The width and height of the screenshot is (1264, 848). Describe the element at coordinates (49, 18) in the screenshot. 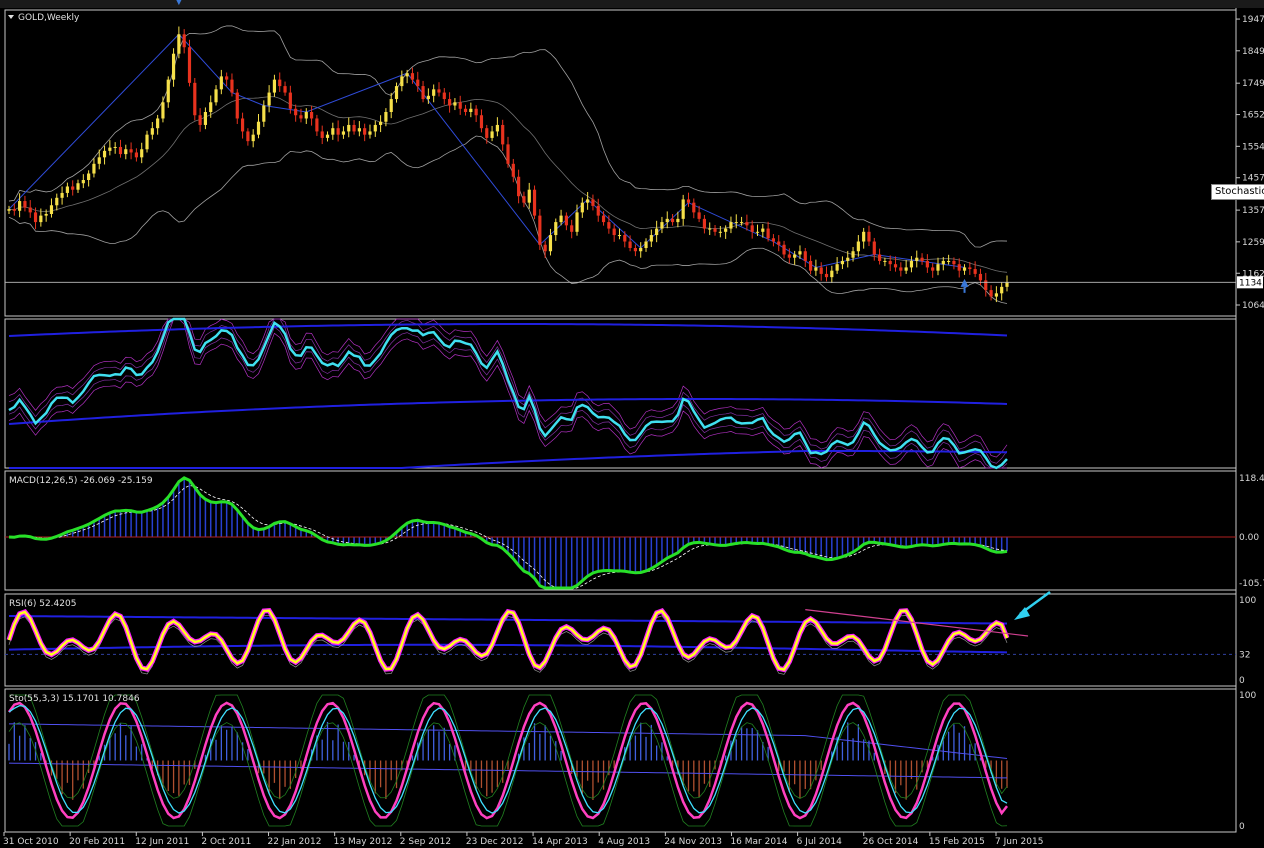

I see `chart-title: GOLD,Weekly` at that location.